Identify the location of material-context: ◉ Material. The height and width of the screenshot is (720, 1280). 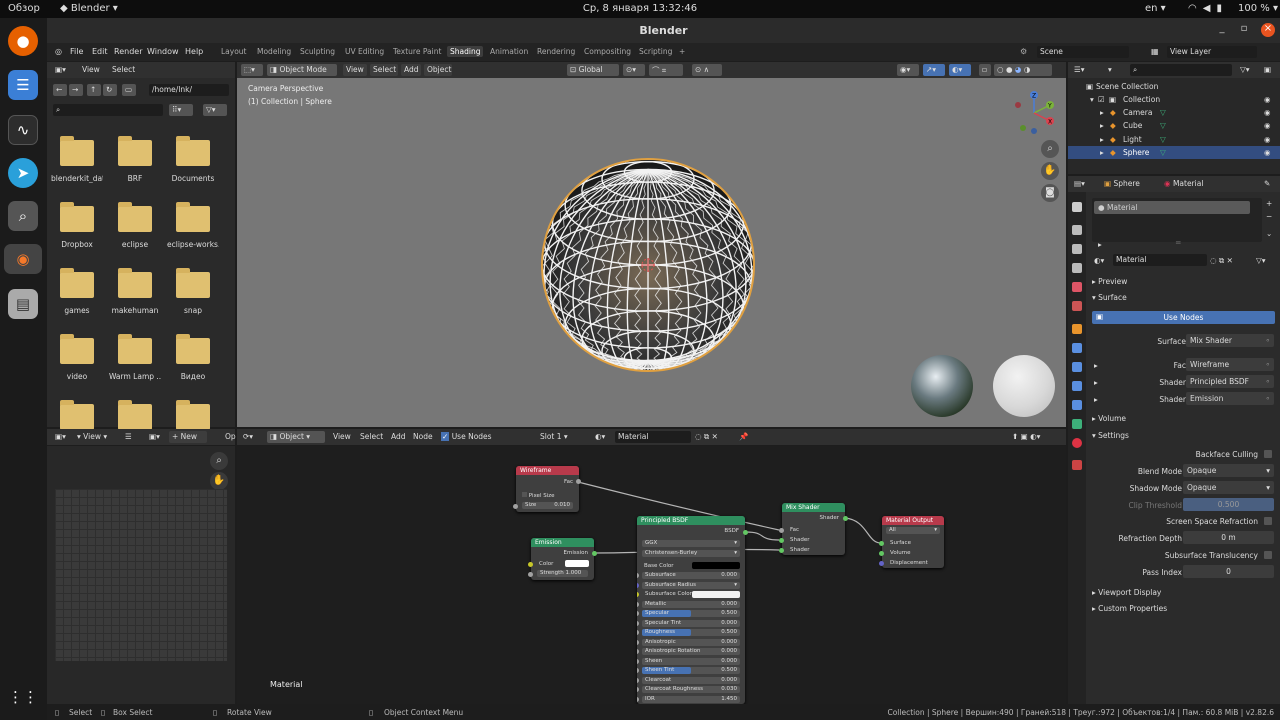
(1183, 183).